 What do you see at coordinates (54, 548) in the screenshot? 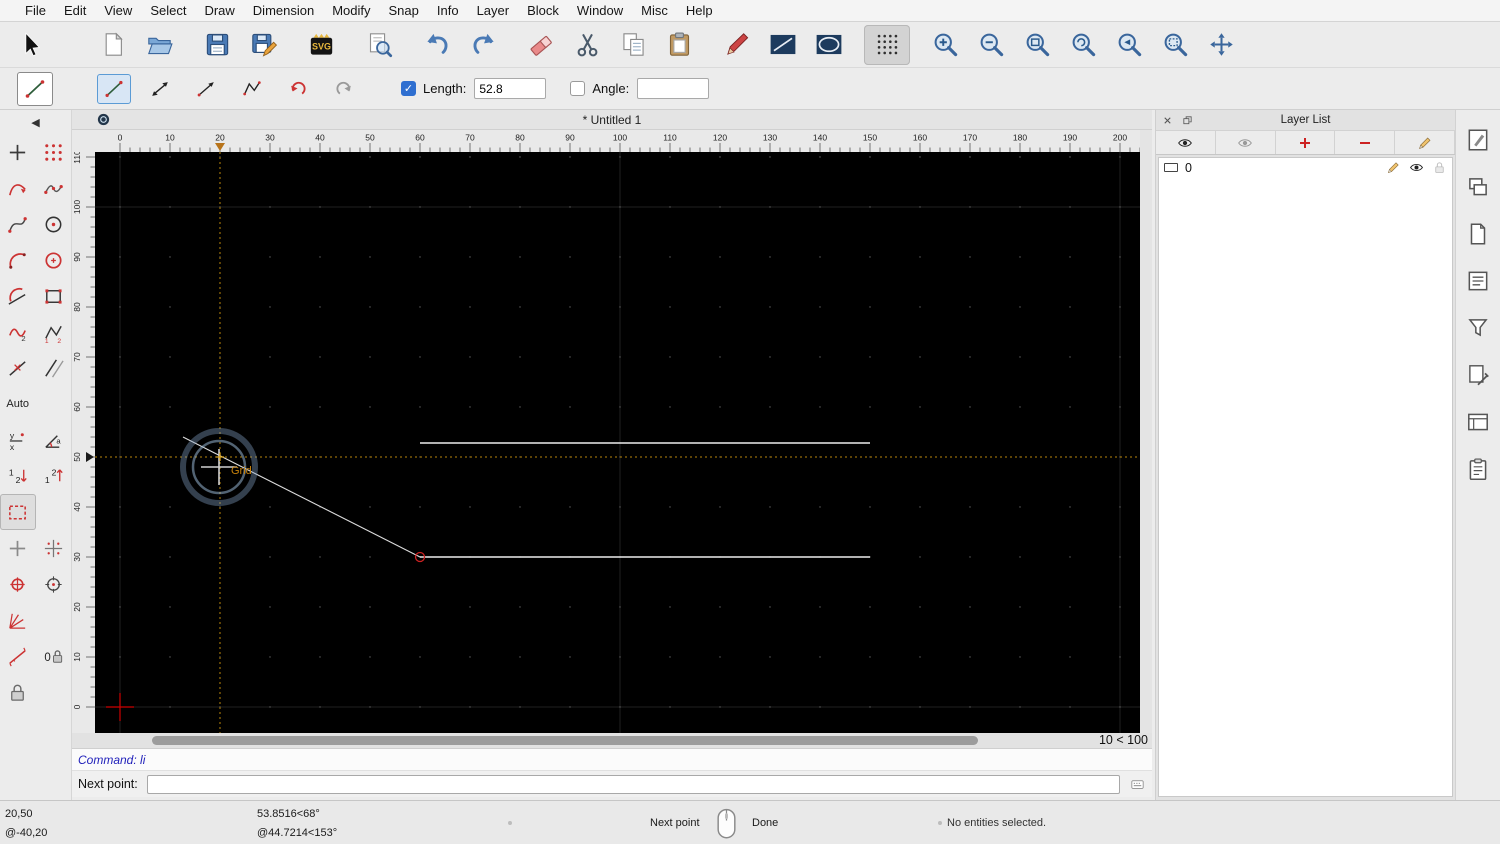
I see `snap-grid` at bounding box center [54, 548].